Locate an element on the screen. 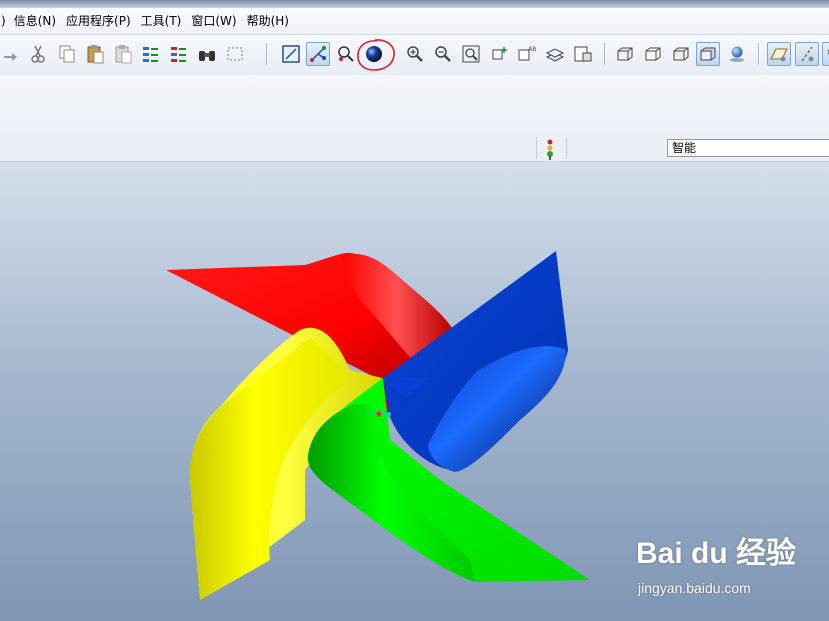 This screenshot has width=829, height=621. paste-special-icon is located at coordinates (123, 54).